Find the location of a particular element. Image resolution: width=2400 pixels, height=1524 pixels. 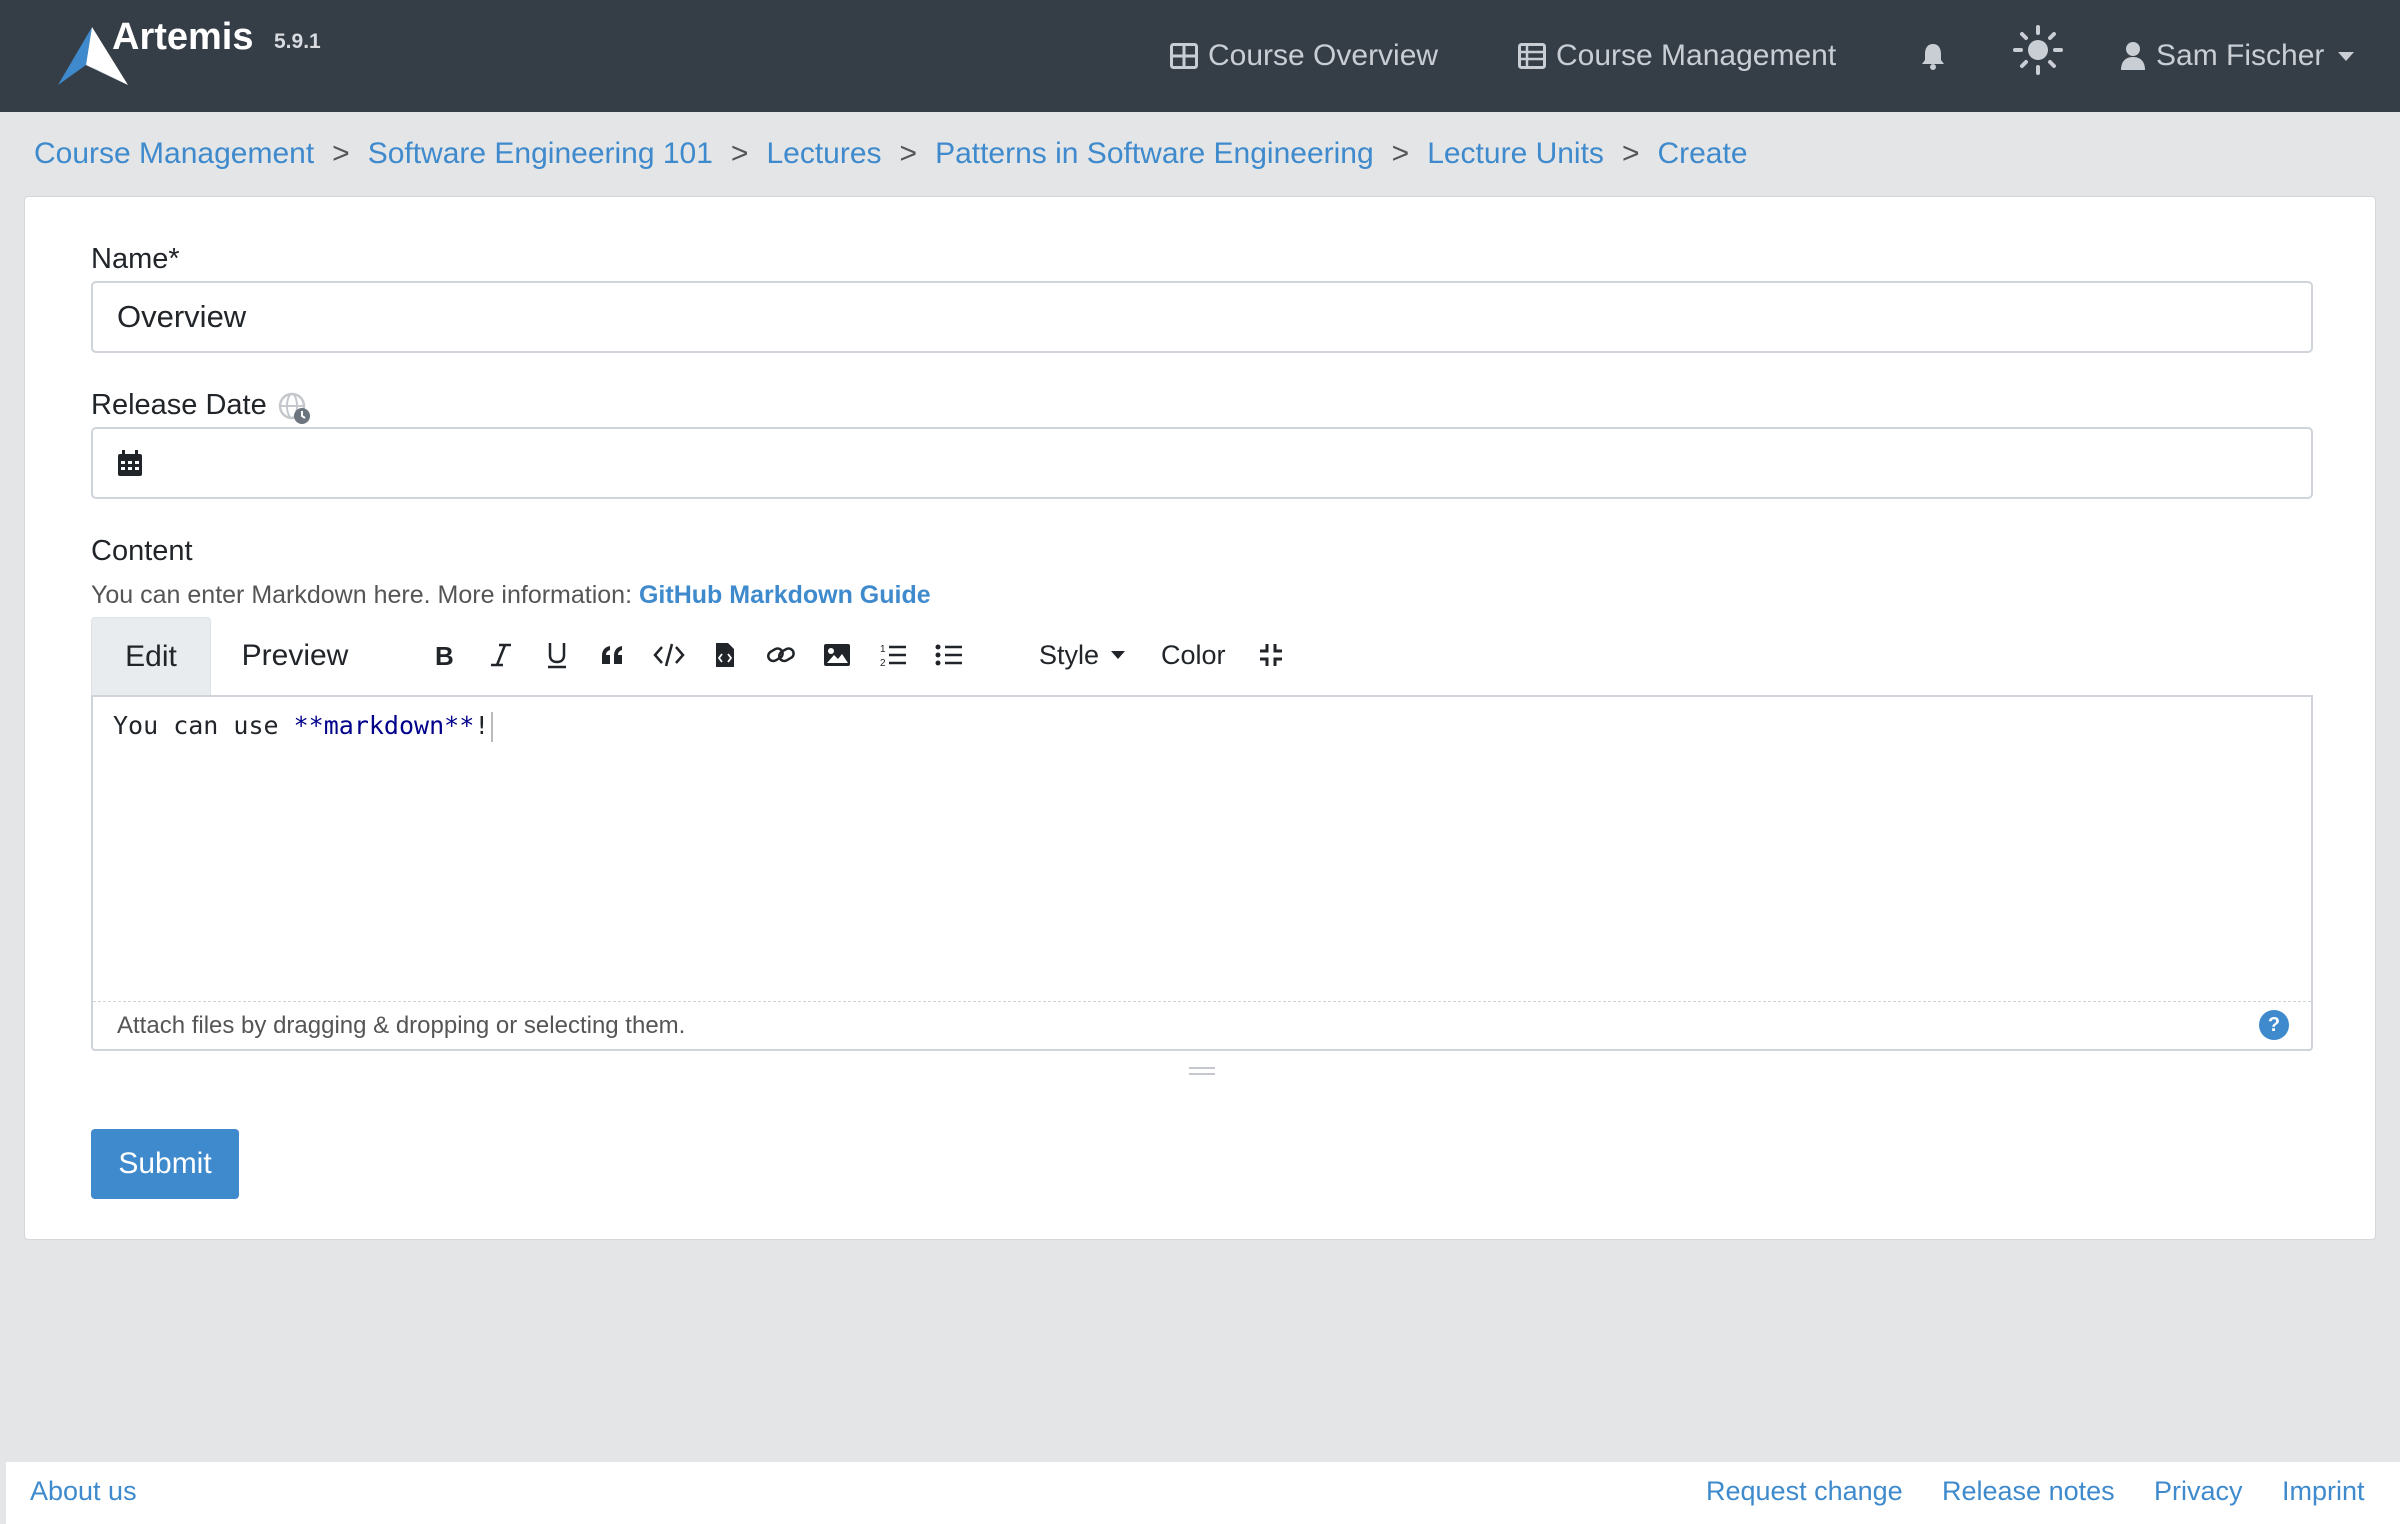

style-dropdown-label: Style is located at coordinates (1069, 654).